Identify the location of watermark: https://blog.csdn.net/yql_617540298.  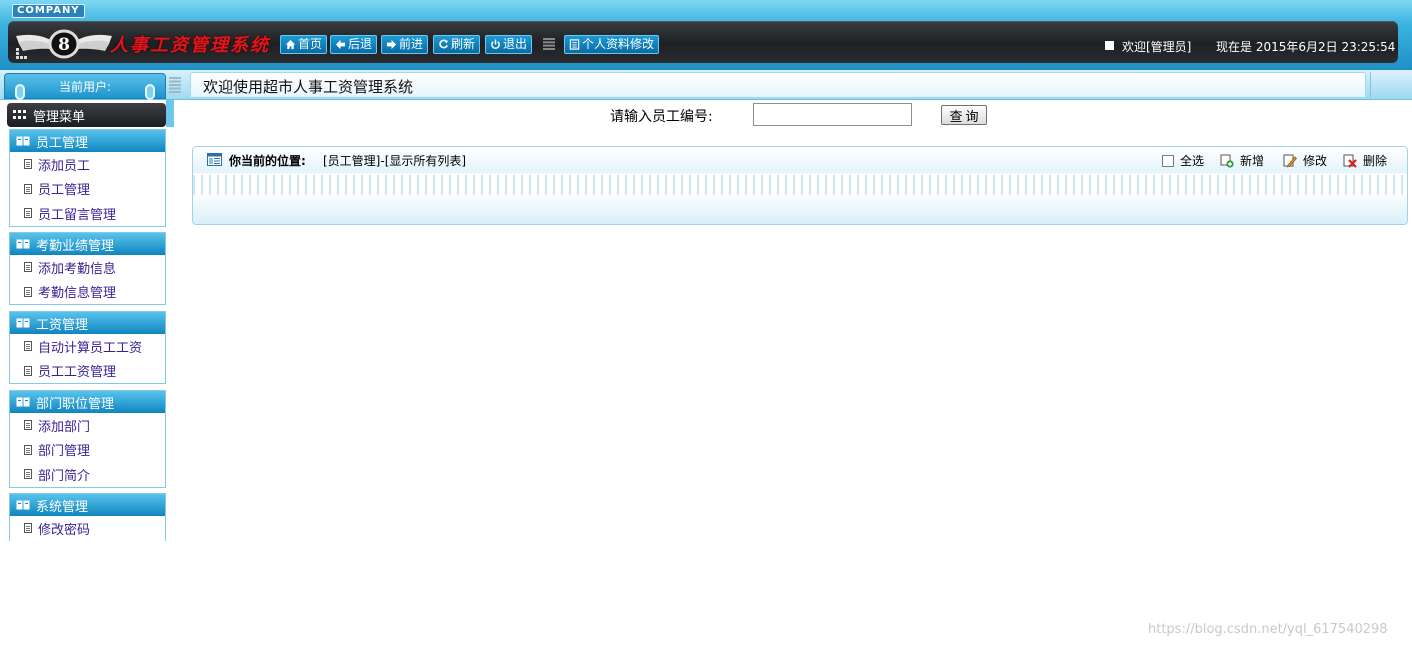
(1268, 629).